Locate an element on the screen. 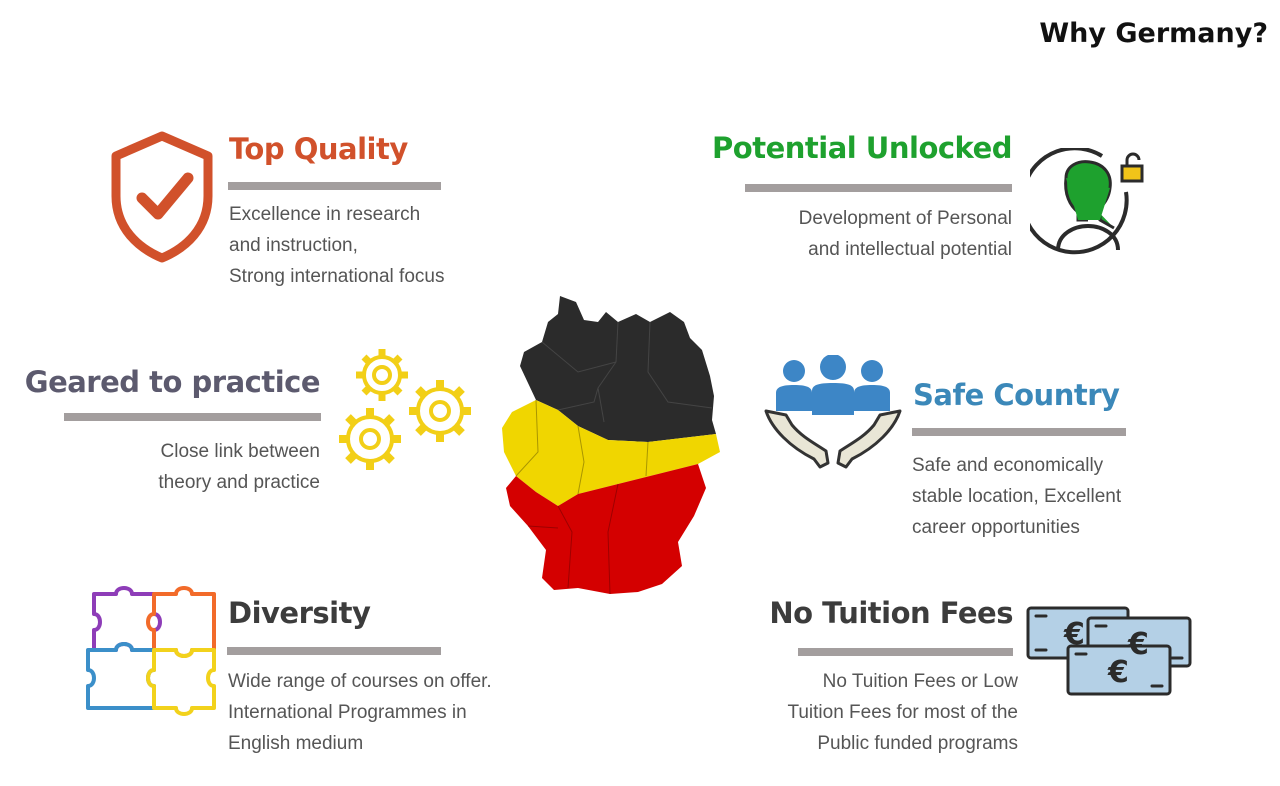 The width and height of the screenshot is (1280, 786). person-unlock-icon is located at coordinates (1090, 206).